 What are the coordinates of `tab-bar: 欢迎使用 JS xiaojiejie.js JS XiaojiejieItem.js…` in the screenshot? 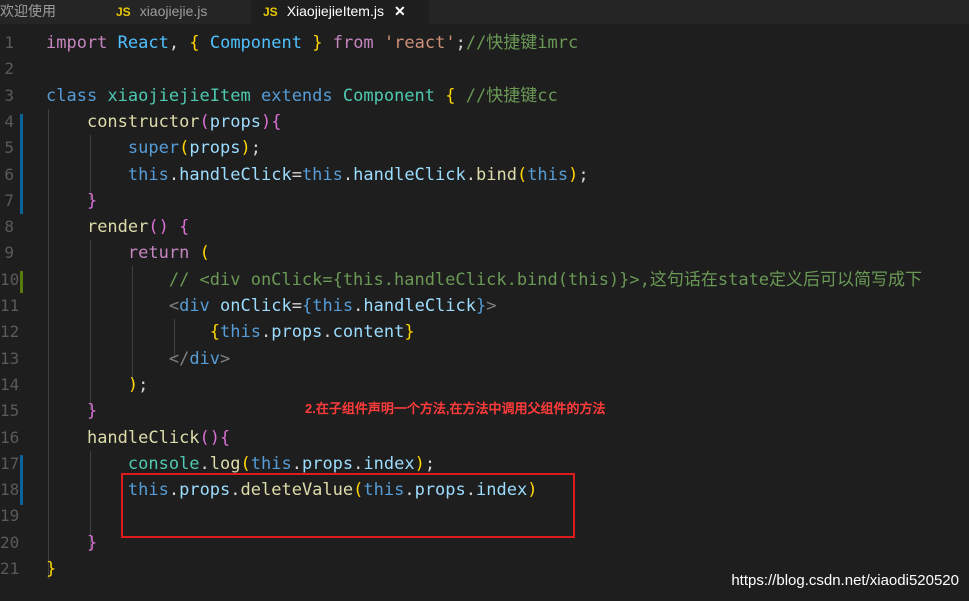 It's located at (484, 12).